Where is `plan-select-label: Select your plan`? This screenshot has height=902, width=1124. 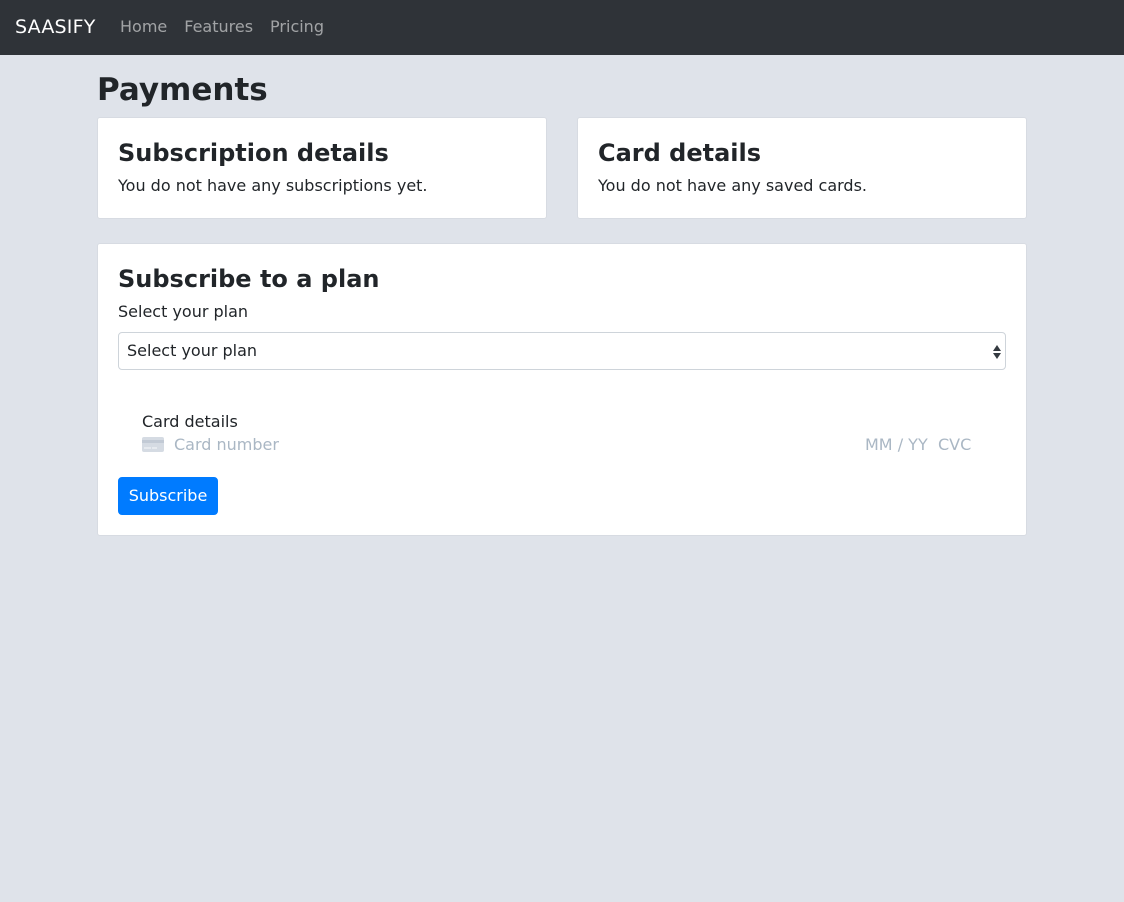
plan-select-label: Select your plan is located at coordinates (183, 311).